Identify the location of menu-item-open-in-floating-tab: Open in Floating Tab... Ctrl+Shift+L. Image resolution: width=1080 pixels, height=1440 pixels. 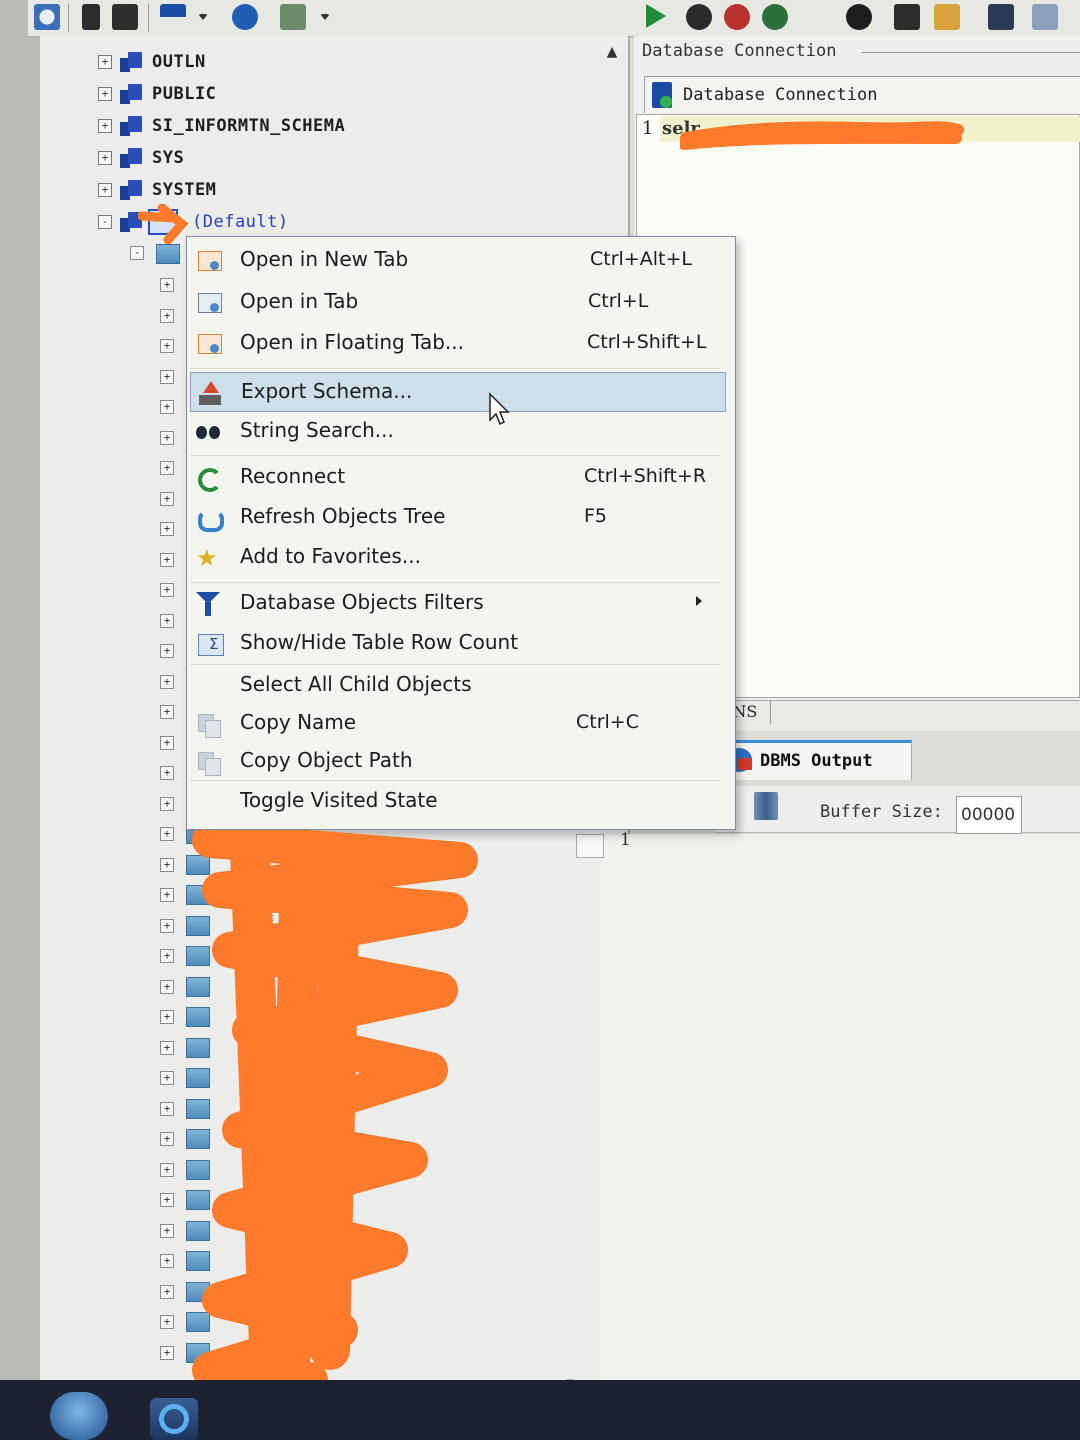
(458, 343).